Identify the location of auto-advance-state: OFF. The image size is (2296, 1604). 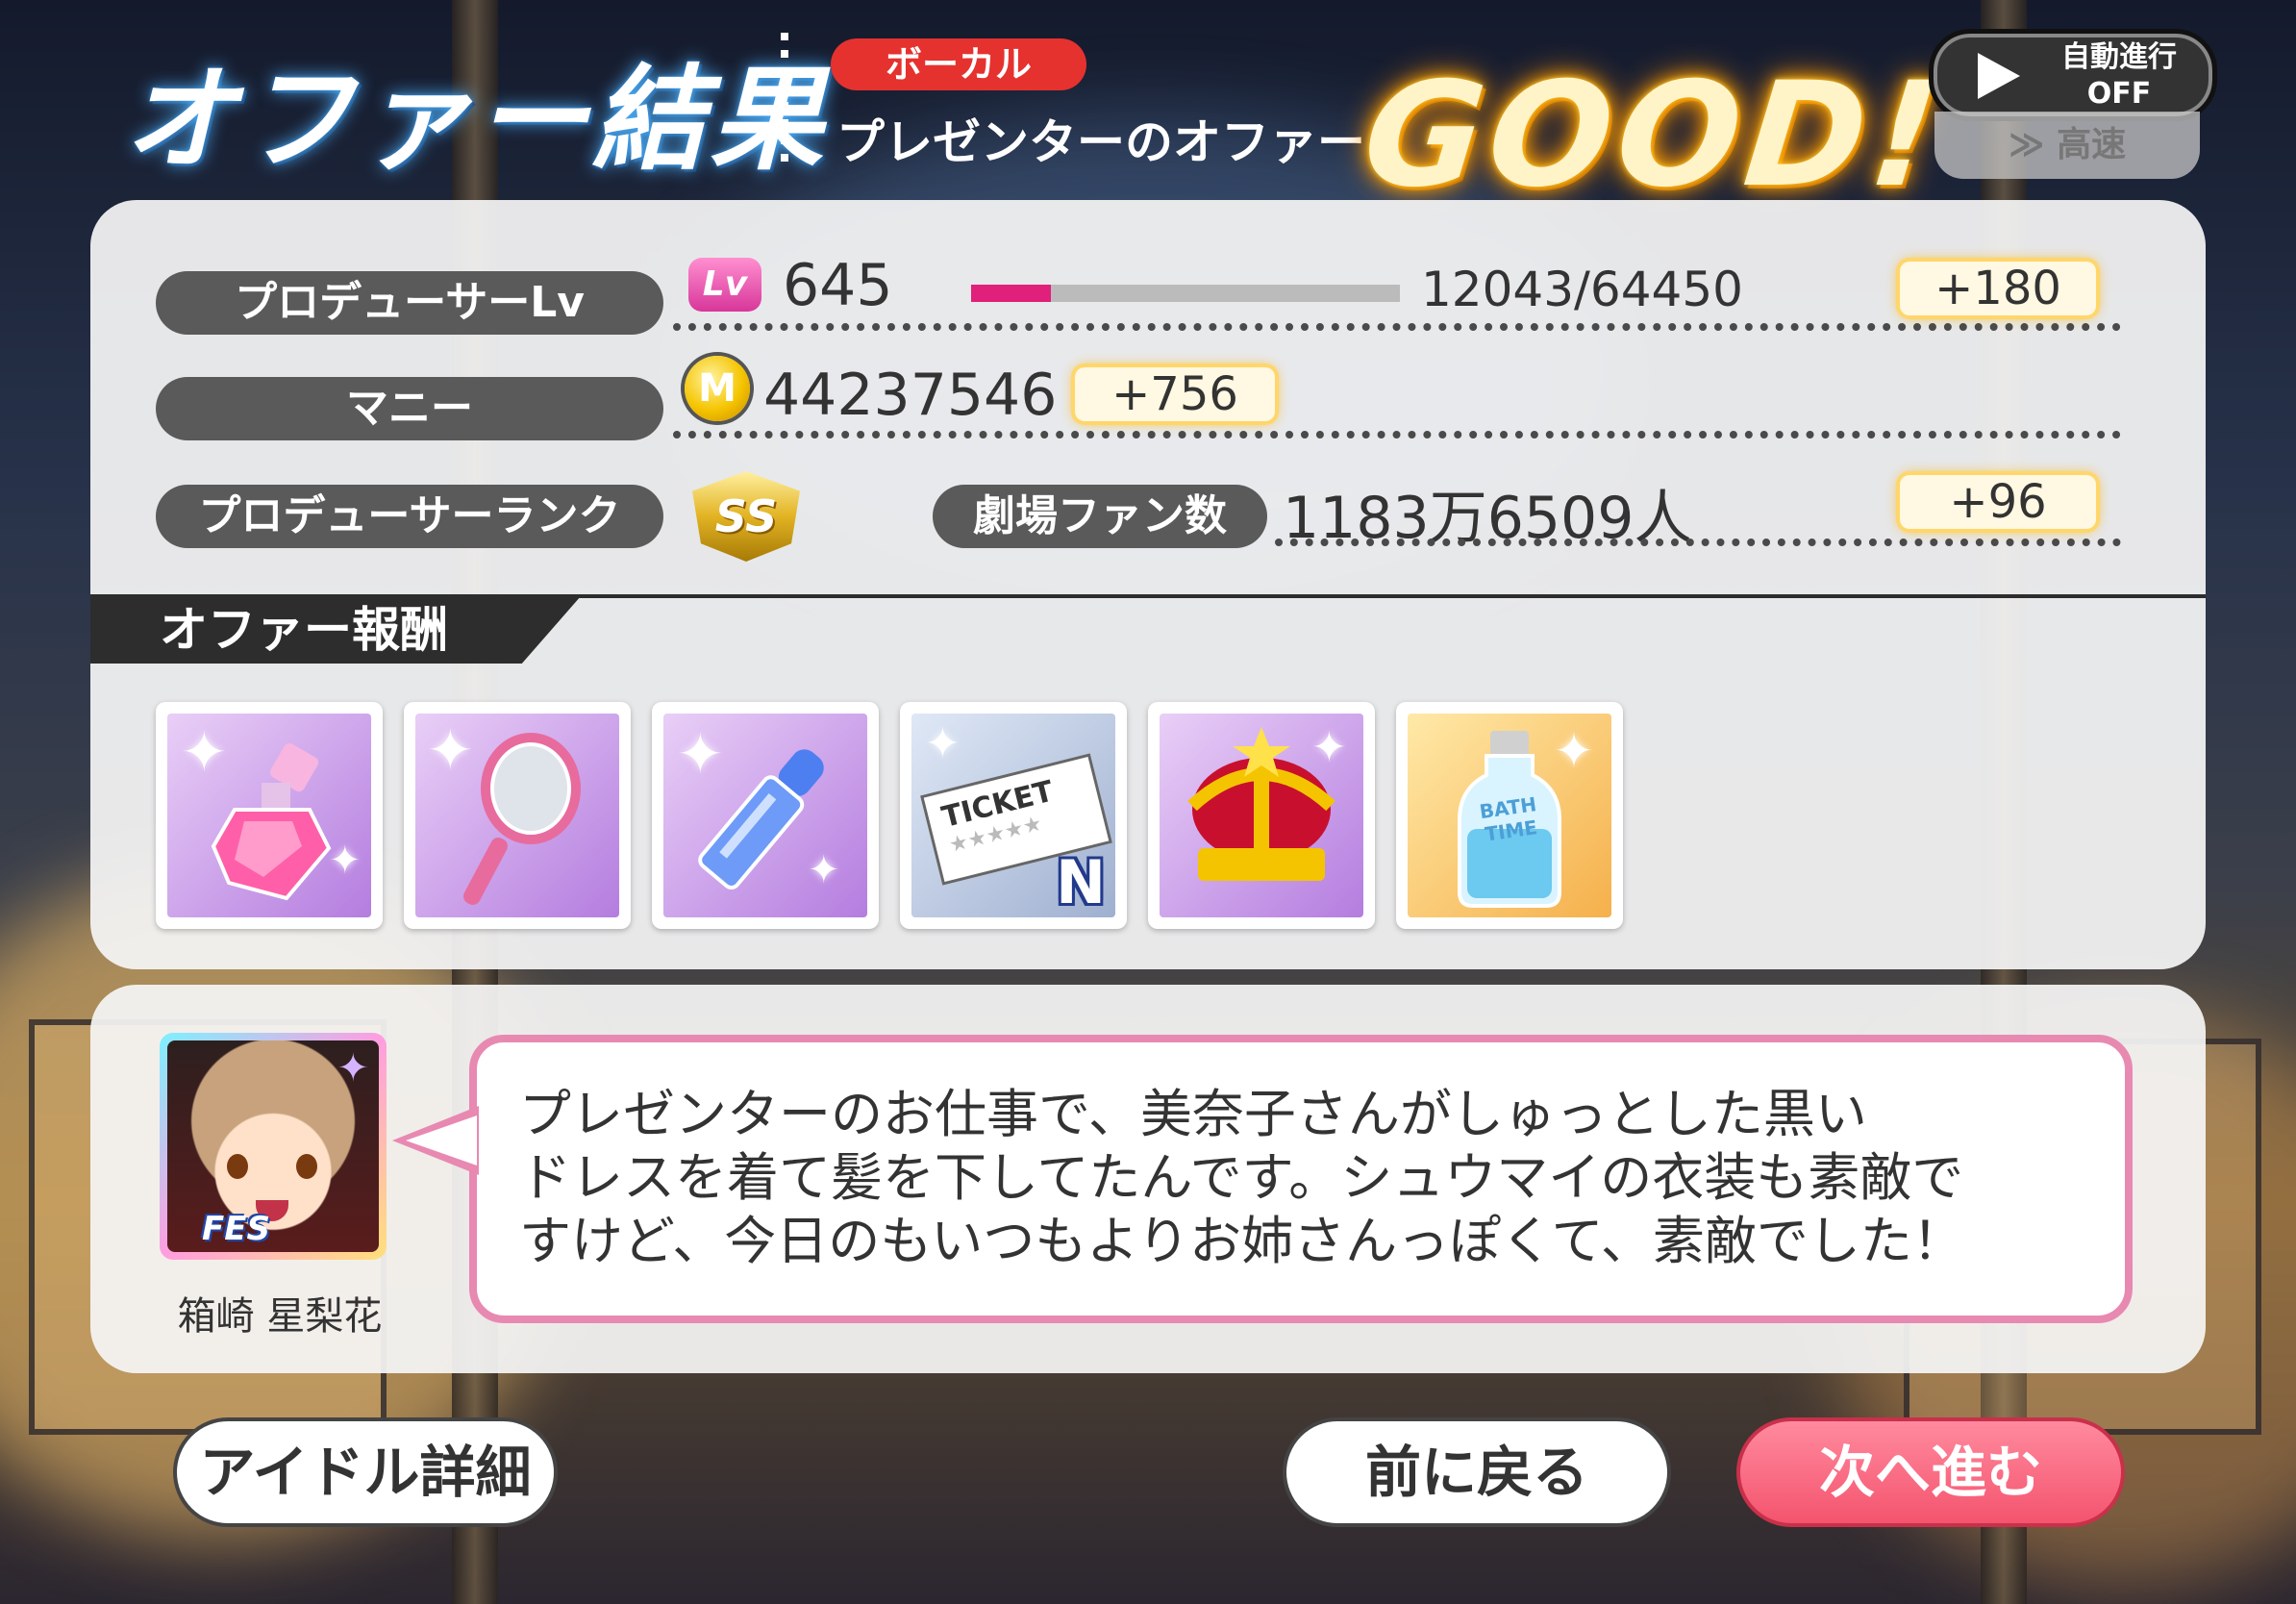
(2119, 94).